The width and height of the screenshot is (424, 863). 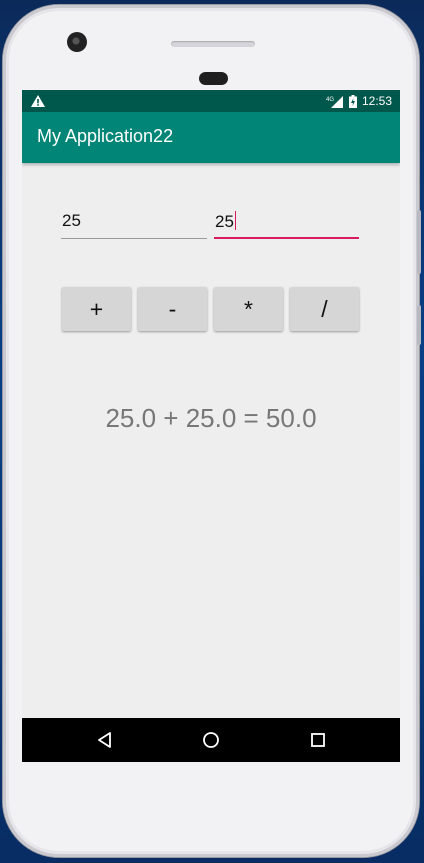 What do you see at coordinates (213, 44) in the screenshot?
I see `earpiece-speaker` at bounding box center [213, 44].